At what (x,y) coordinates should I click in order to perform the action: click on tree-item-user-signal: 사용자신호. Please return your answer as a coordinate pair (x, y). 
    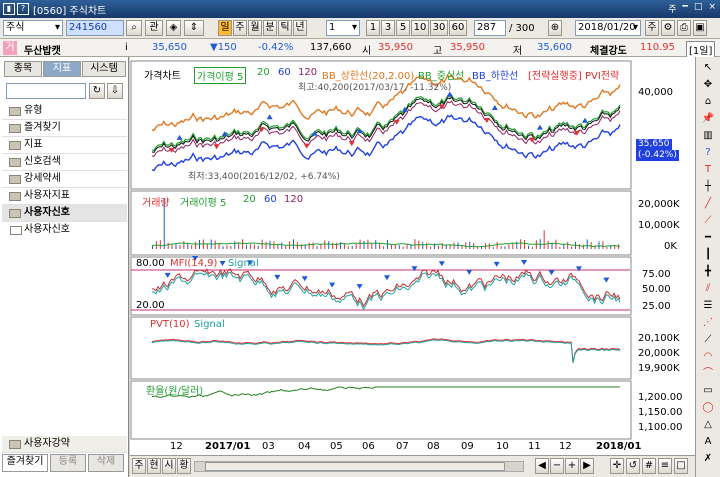
    Looking at the image, I should click on (64, 213).